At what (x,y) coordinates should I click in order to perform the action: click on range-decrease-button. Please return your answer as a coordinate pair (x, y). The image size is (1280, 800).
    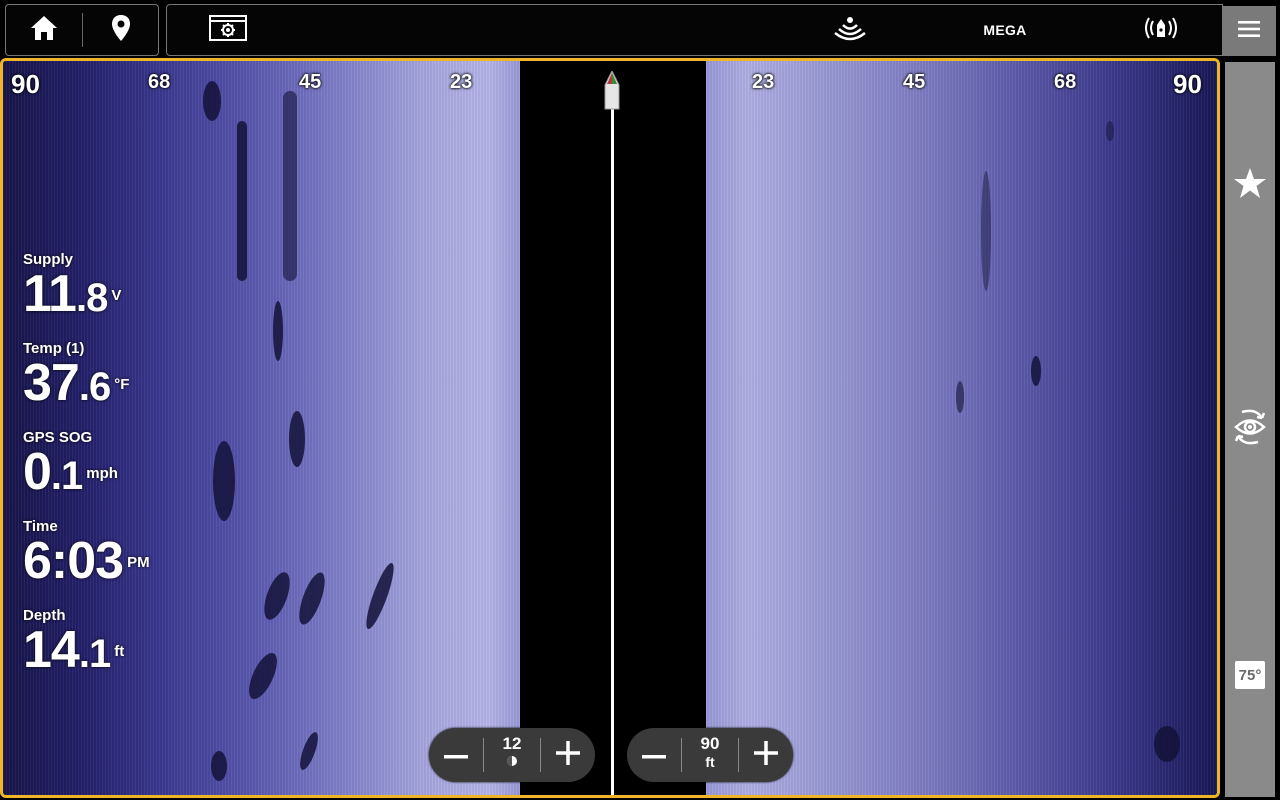
    Looking at the image, I should click on (654, 755).